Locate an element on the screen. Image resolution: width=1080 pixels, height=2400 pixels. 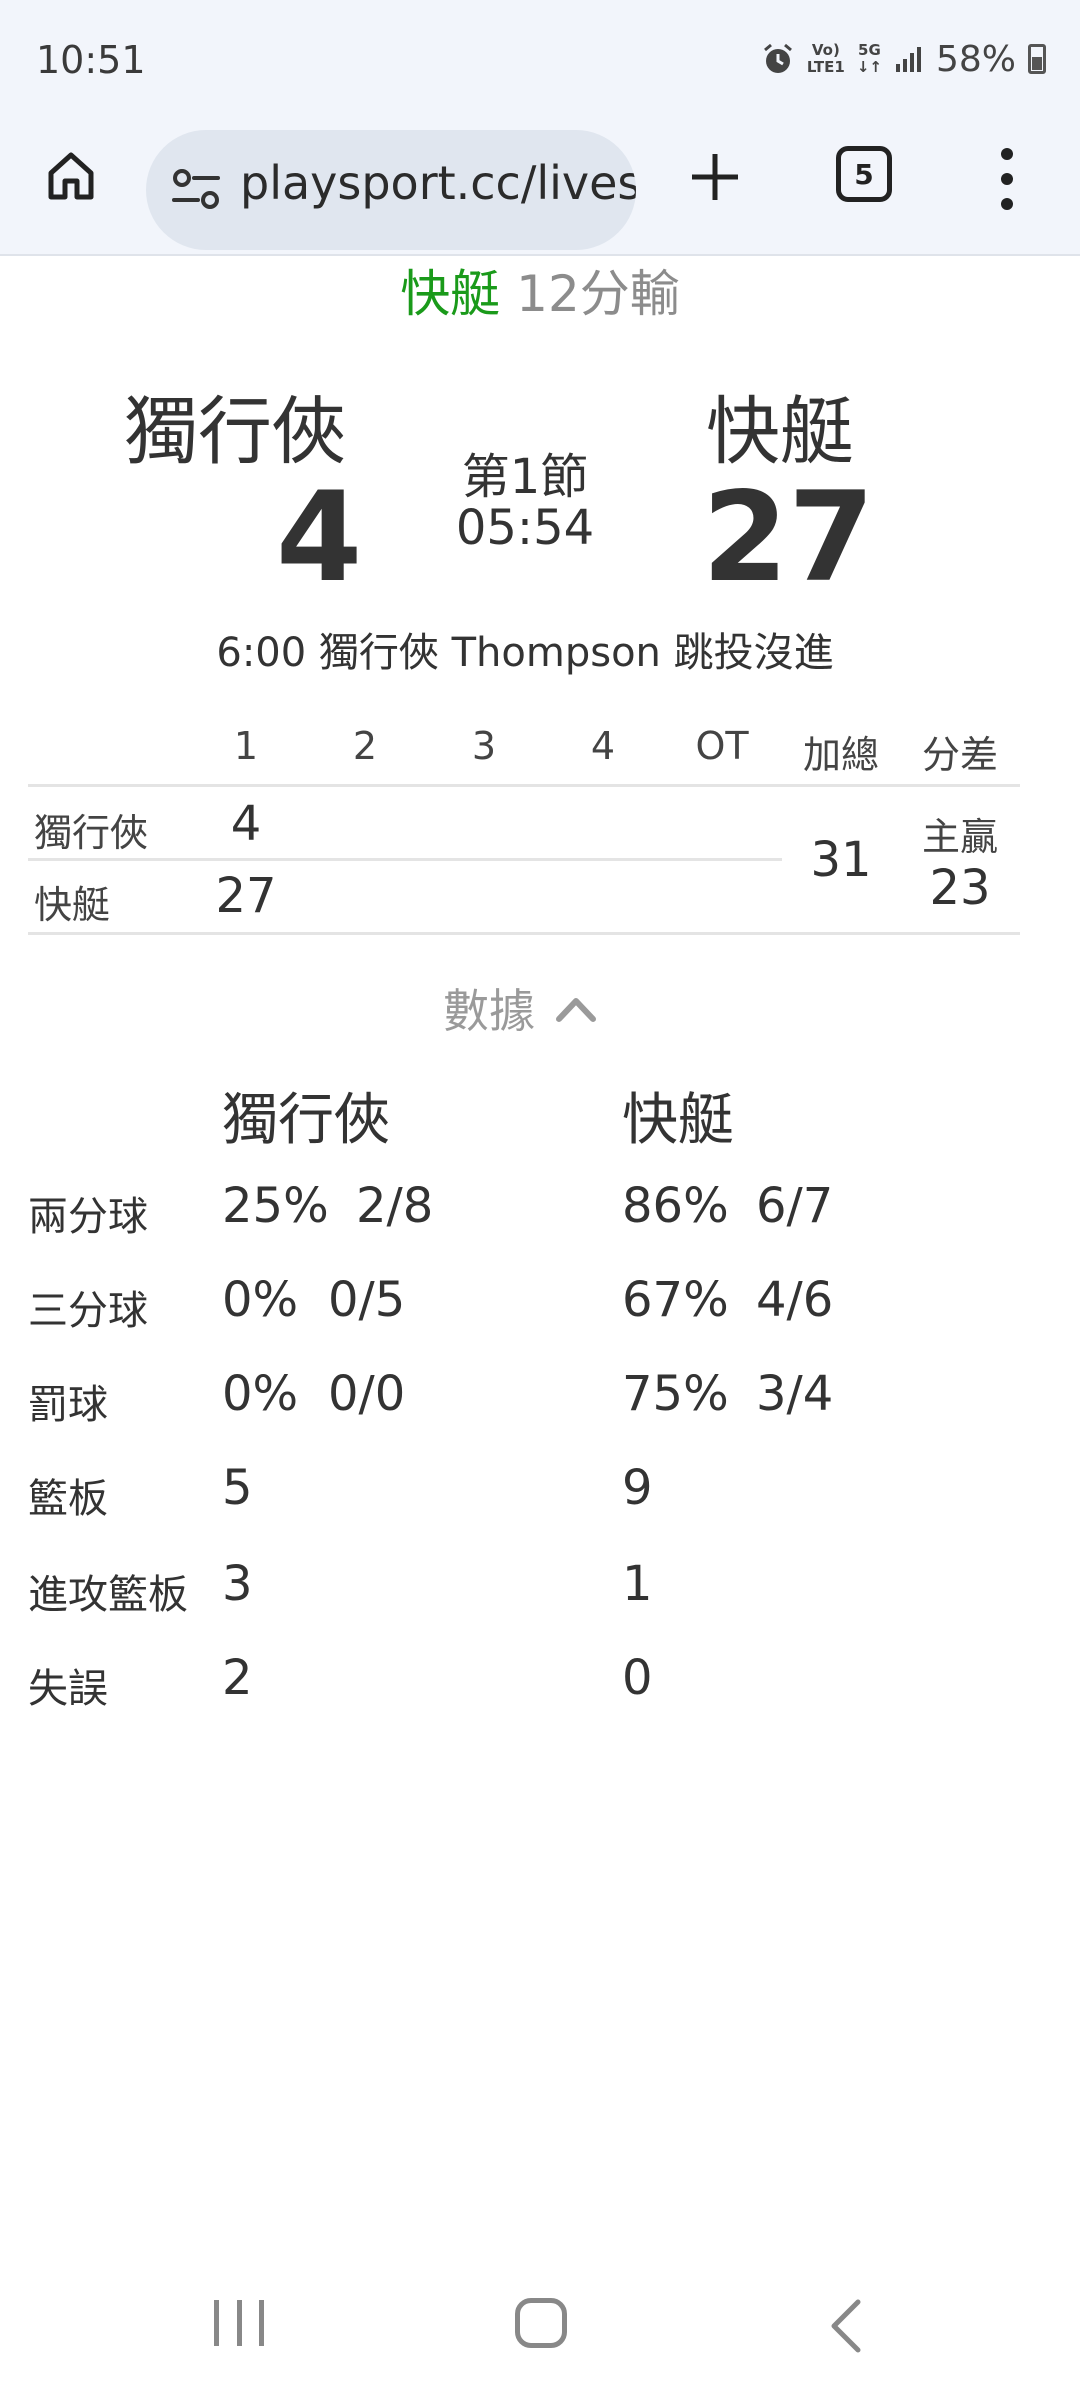
browser-toolbar: playsport.cc/lives 5 is located at coordinates (540, 188).